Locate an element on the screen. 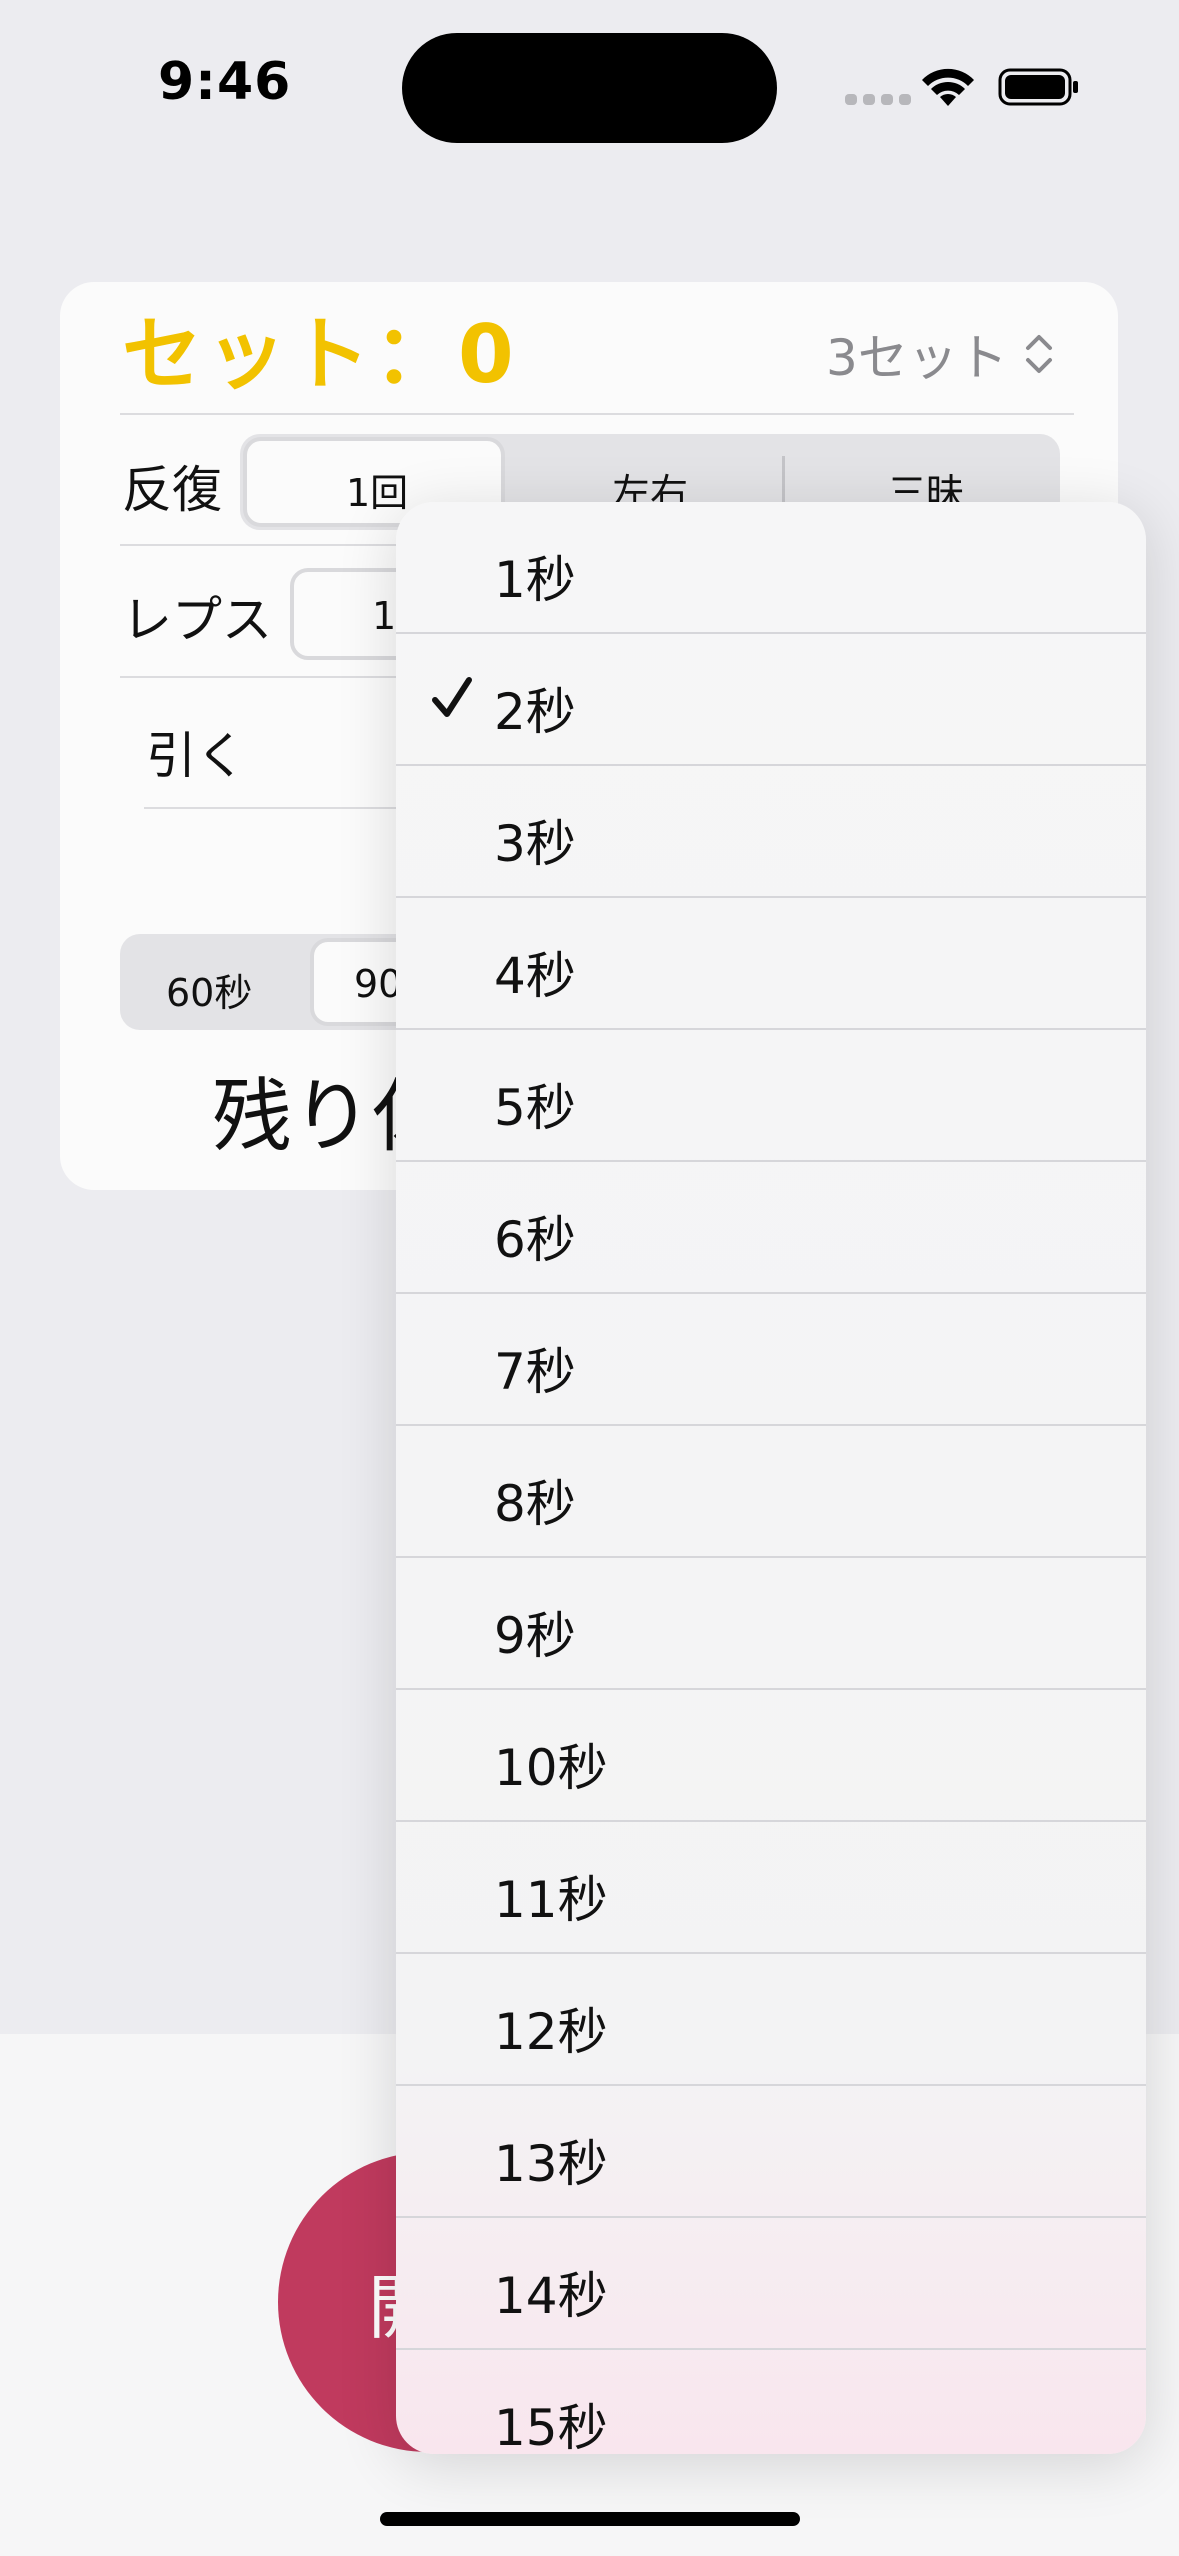 Image resolution: width=1179 pixels, height=2556 pixels. pull-label: 引く is located at coordinates (196, 756).